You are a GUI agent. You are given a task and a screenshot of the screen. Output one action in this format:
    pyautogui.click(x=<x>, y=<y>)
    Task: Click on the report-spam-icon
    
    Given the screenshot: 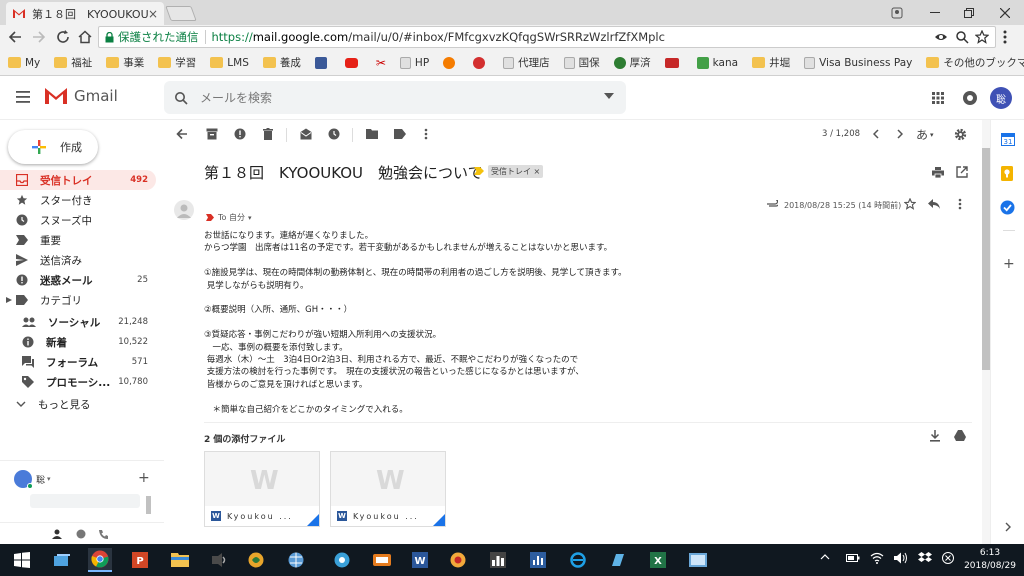 What is the action you would take?
    pyautogui.click(x=240, y=134)
    